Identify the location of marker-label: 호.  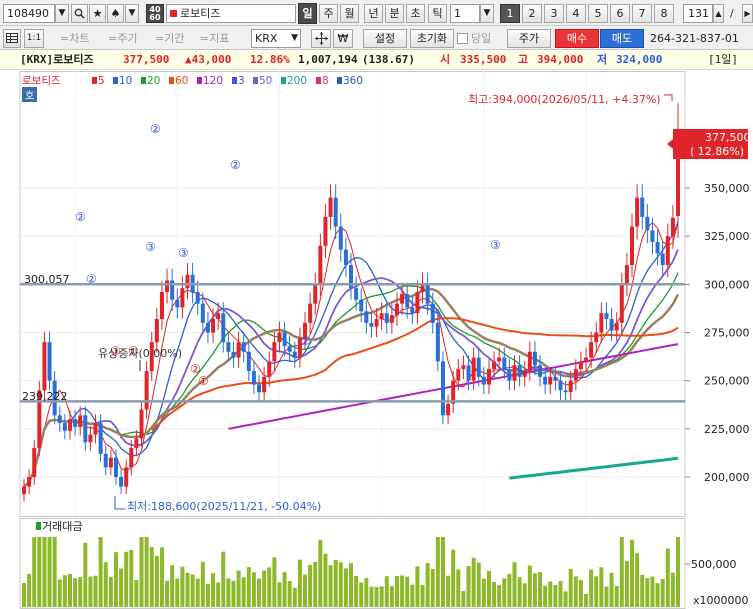
(29, 96).